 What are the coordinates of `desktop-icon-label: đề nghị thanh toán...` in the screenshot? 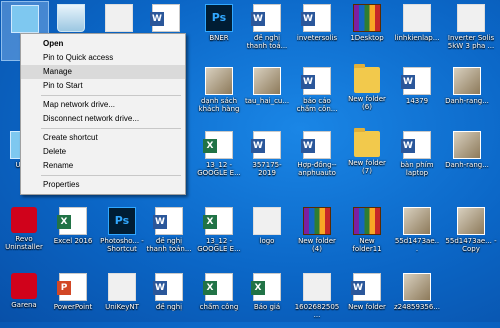 It's located at (169, 245).